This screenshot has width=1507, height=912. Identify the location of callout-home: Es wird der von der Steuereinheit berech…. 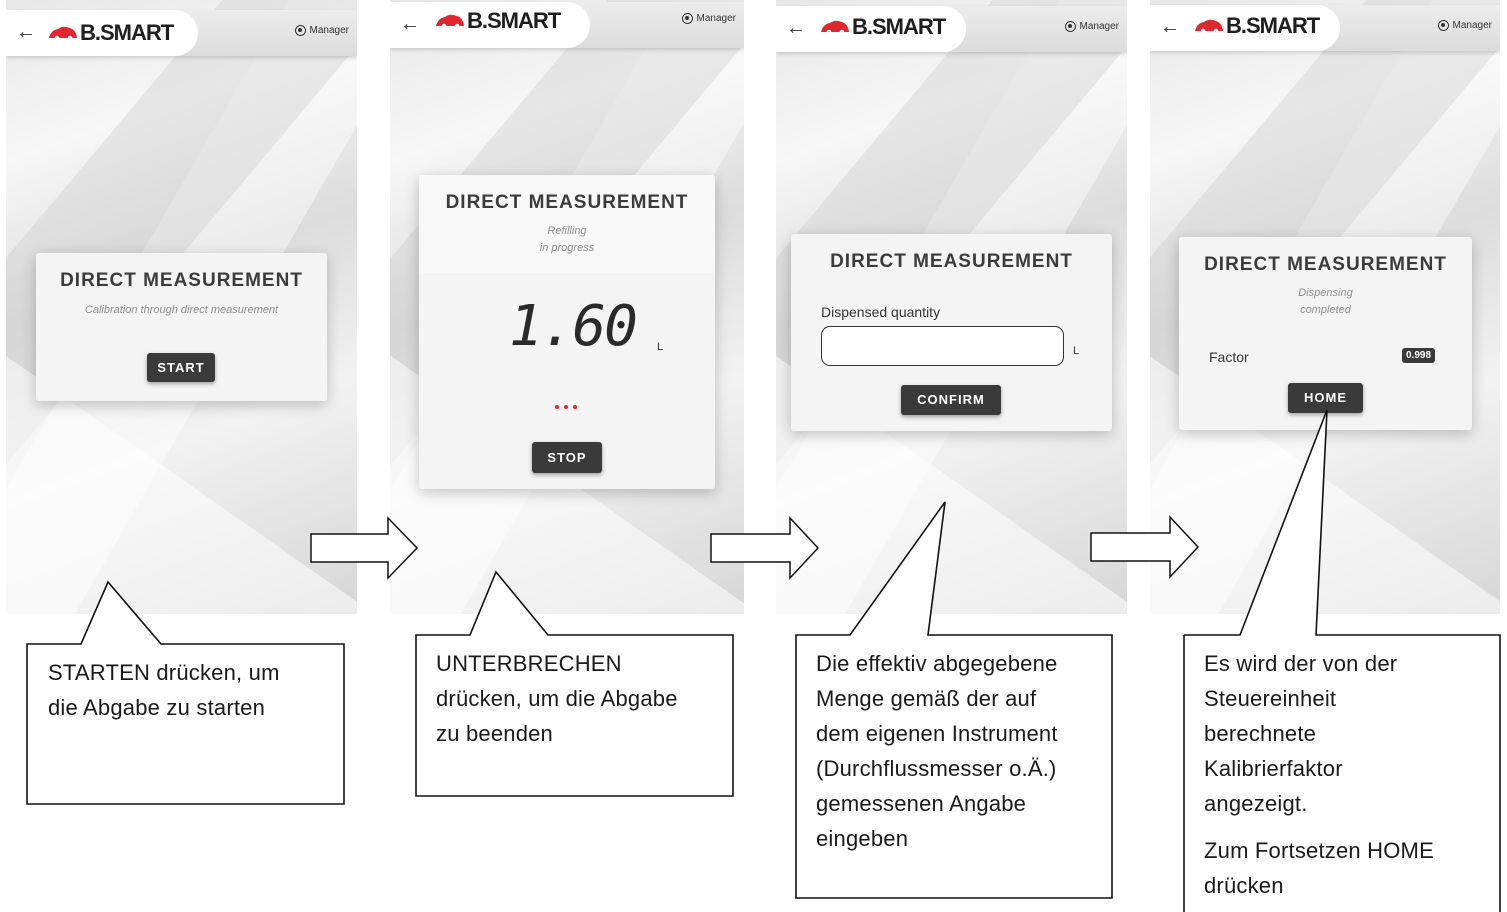
(1351, 774).